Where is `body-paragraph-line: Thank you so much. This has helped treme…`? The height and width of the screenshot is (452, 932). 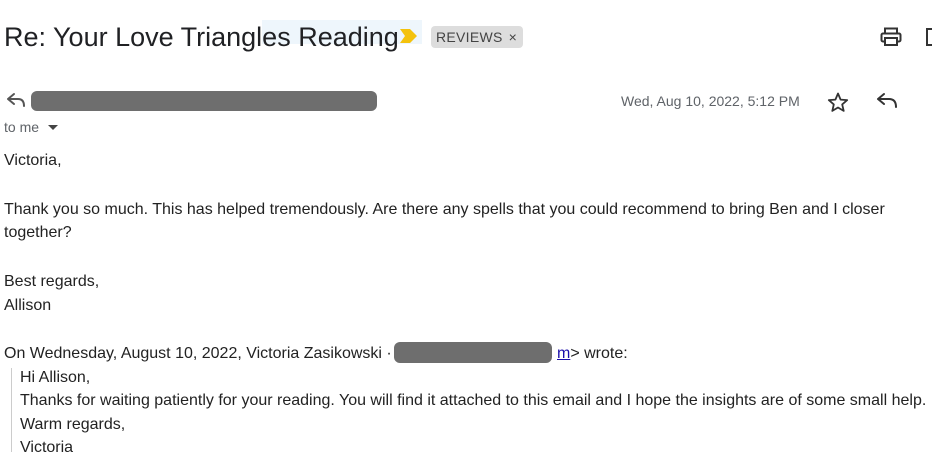
body-paragraph-line: Thank you so much. This has helped treme… is located at coordinates (444, 209).